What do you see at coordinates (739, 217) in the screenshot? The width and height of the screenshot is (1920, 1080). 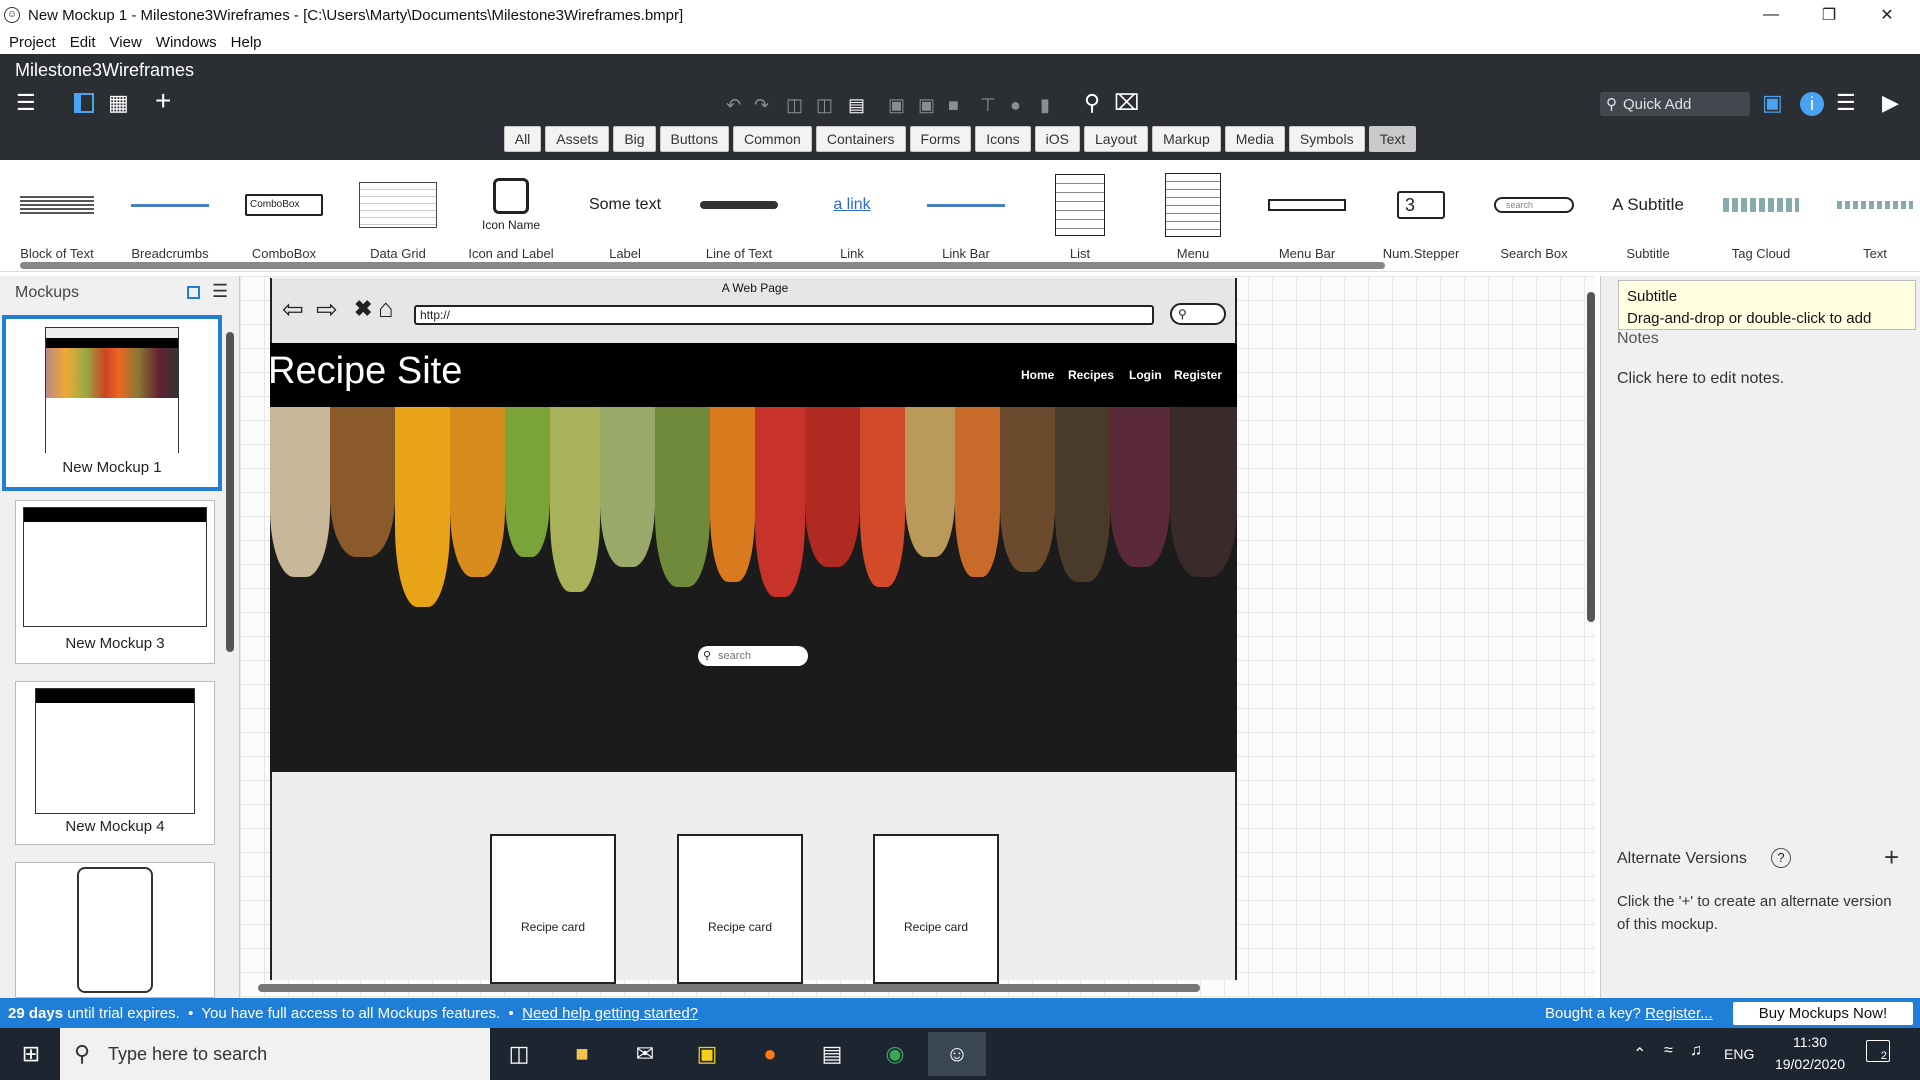 I see `library-item-line-of-text: Line of Text` at bounding box center [739, 217].